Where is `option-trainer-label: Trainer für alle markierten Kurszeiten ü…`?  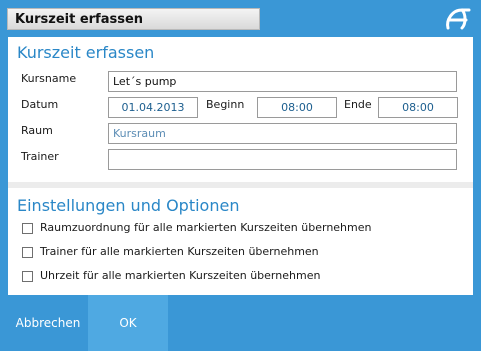
option-trainer-label: Trainer für alle markierten Kurszeiten ü… is located at coordinates (179, 251).